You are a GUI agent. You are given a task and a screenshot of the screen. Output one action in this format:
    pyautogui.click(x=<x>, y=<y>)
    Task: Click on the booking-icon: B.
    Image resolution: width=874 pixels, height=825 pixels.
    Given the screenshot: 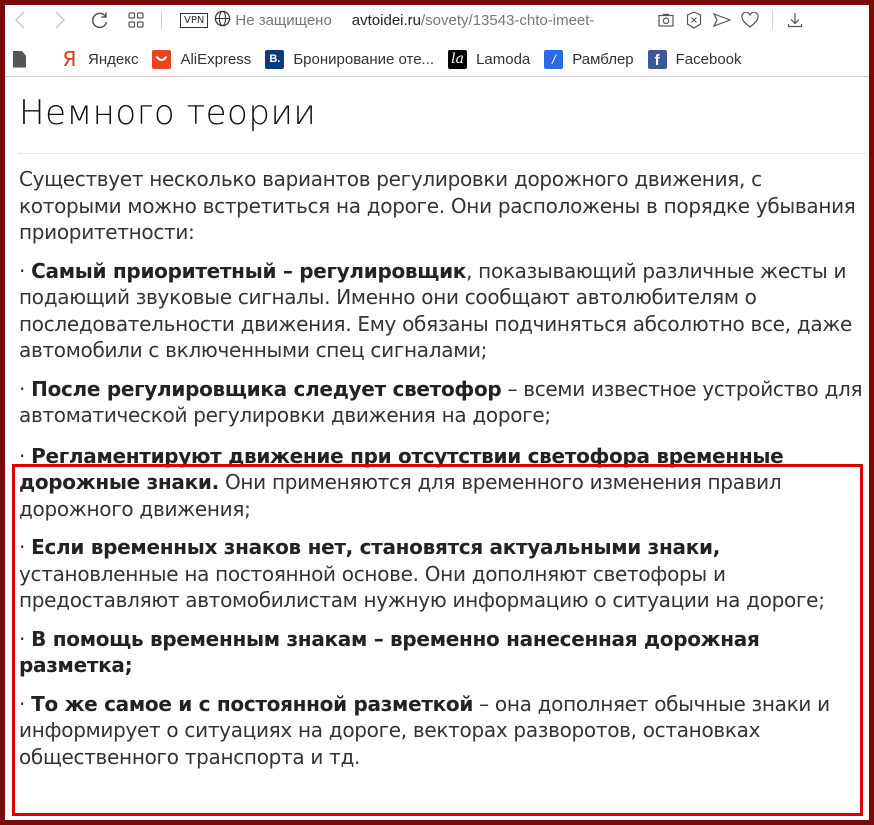 What is the action you would take?
    pyautogui.click(x=275, y=59)
    